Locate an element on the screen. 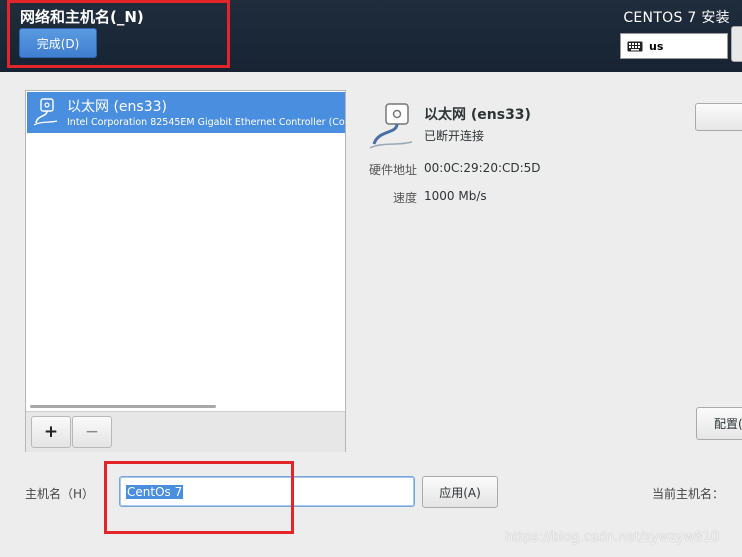  connection-status: 已断开连接 is located at coordinates (454, 136).